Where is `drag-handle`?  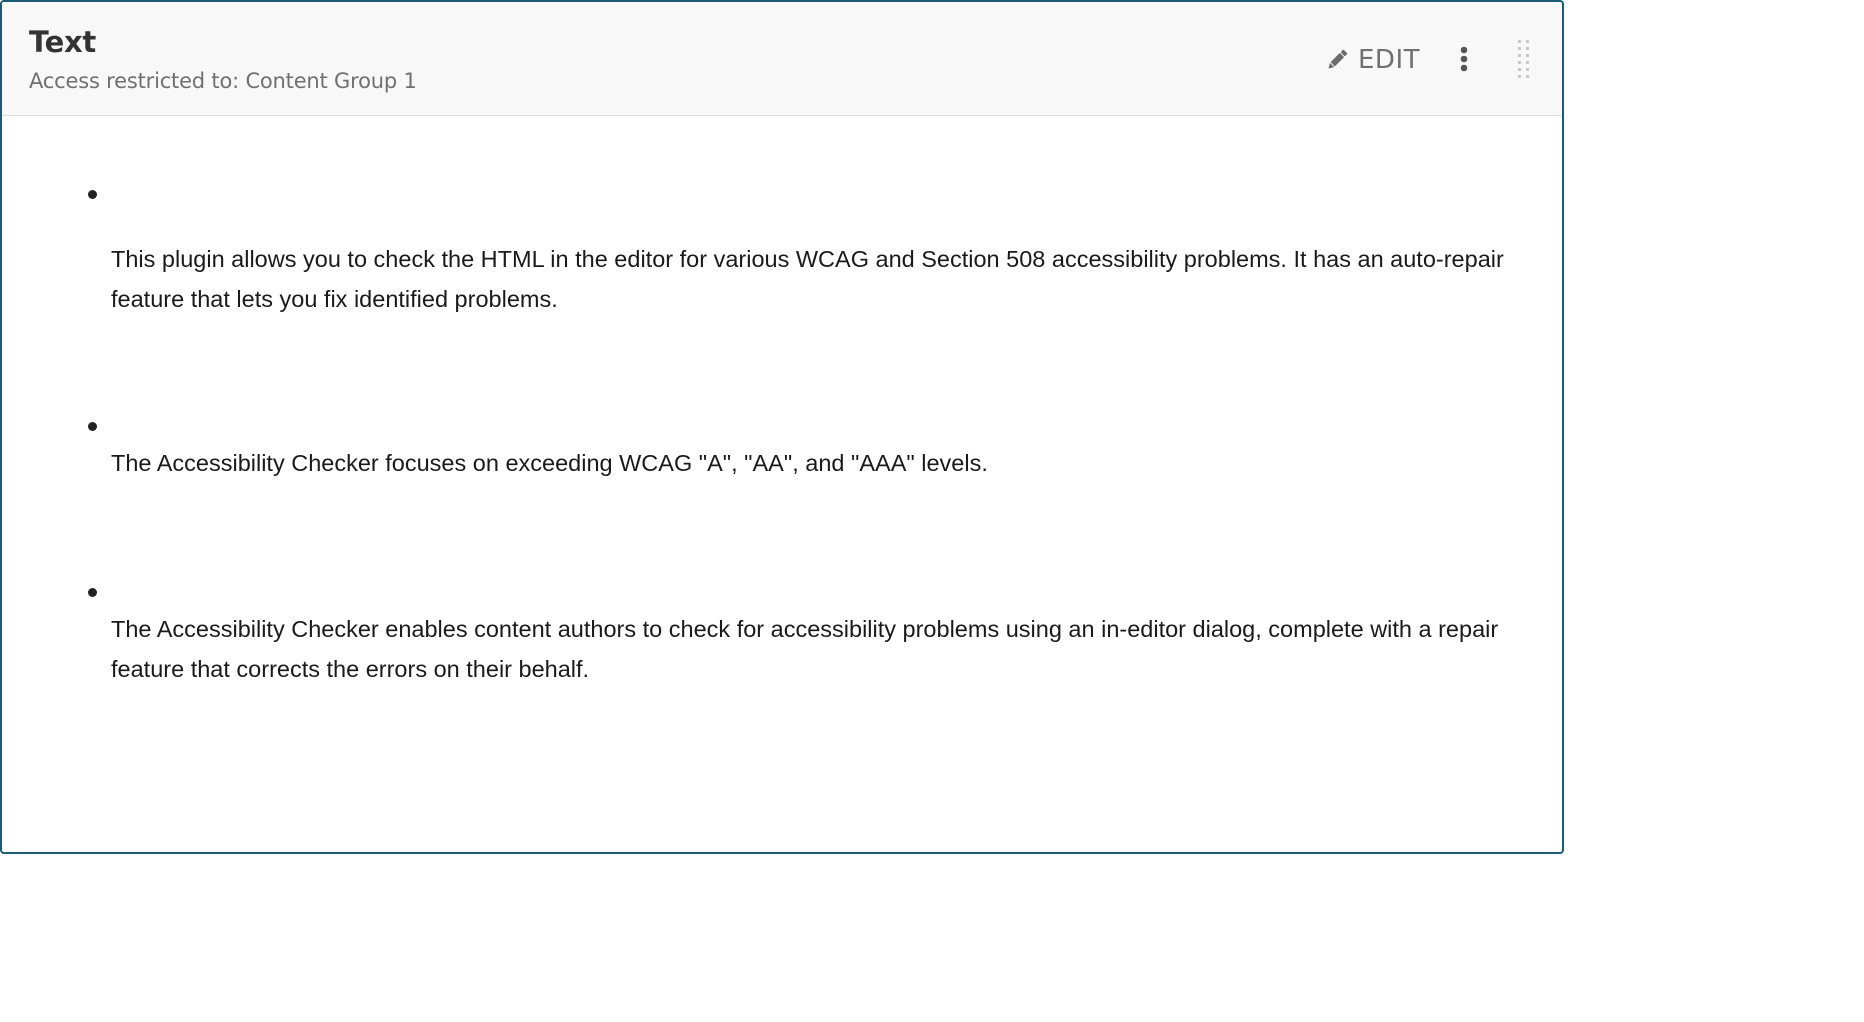
drag-handle is located at coordinates (1524, 61).